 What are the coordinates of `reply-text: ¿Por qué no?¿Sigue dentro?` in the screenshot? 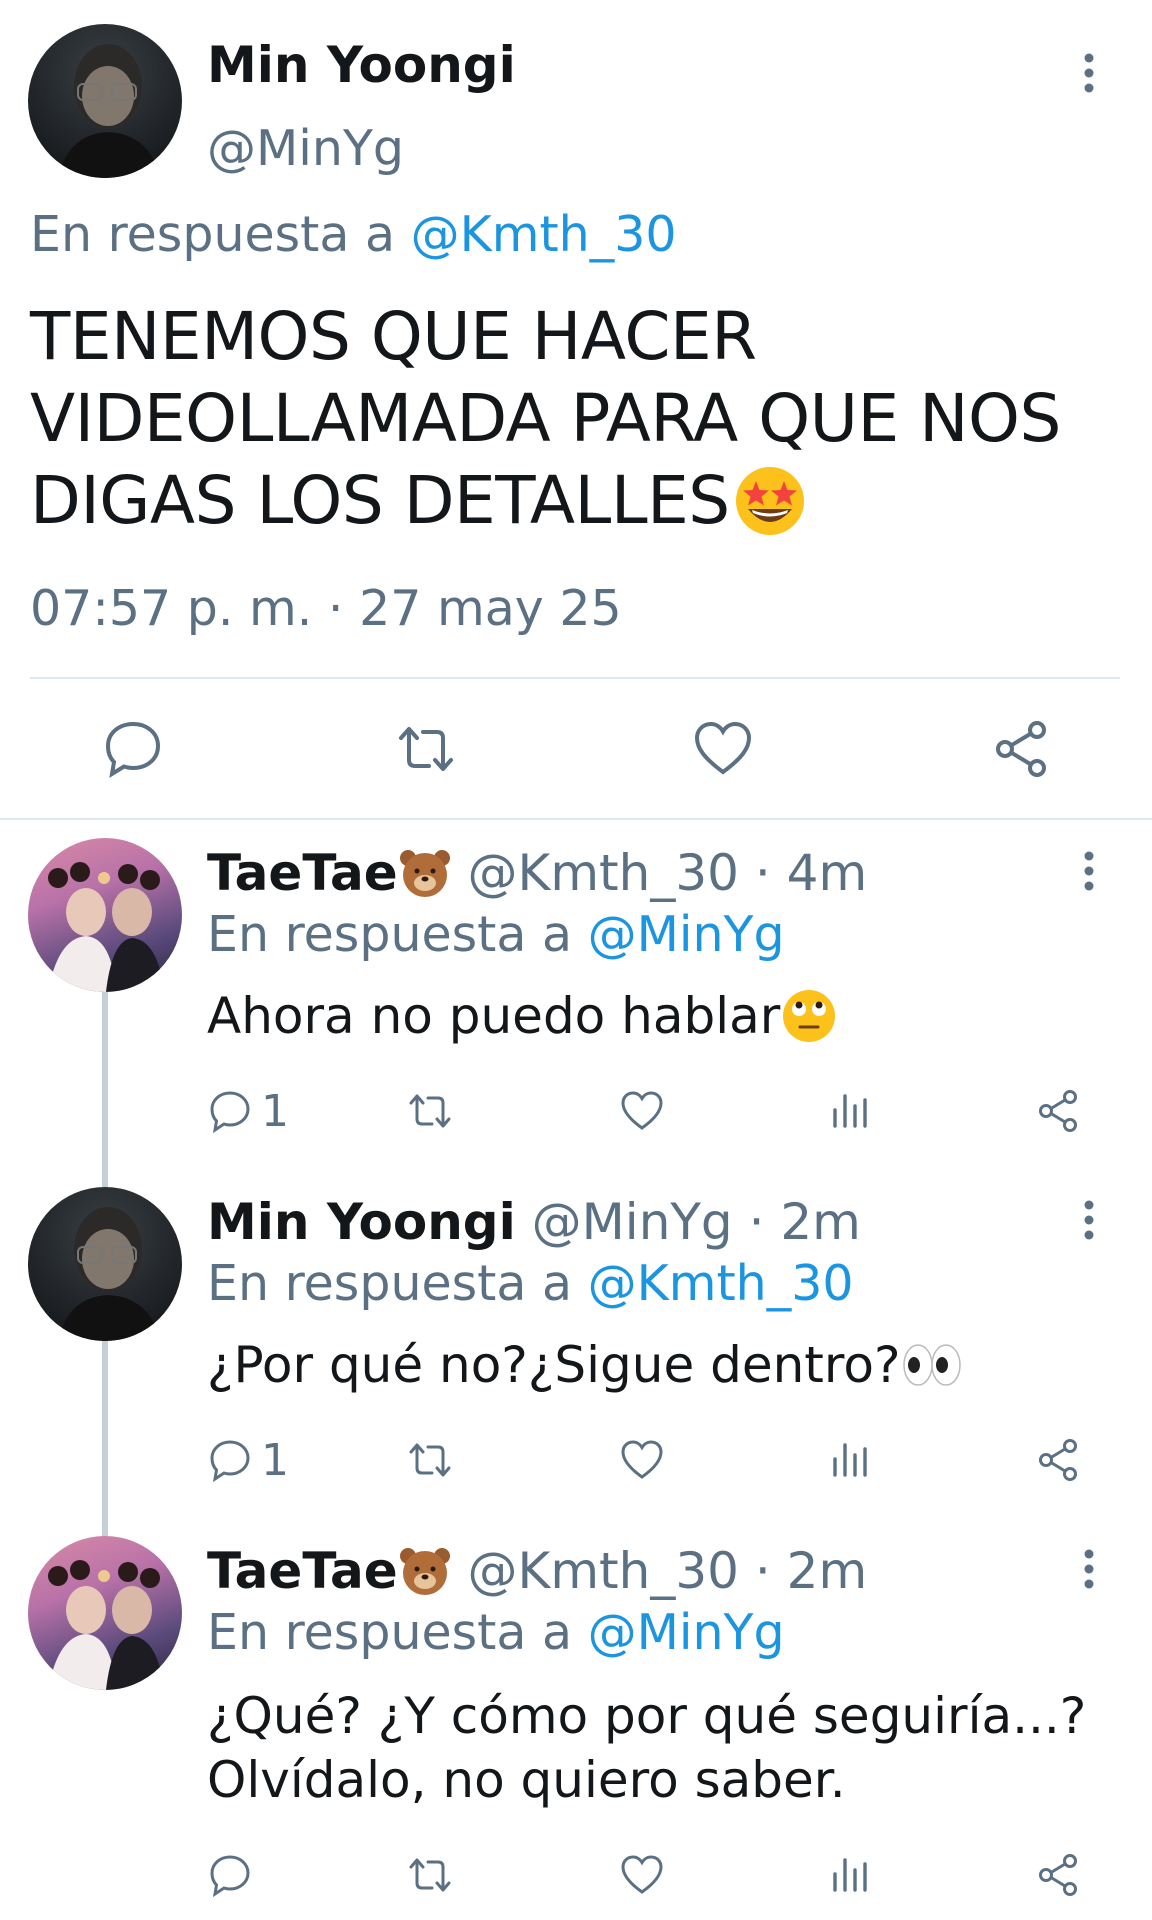 It's located at (647, 1365).